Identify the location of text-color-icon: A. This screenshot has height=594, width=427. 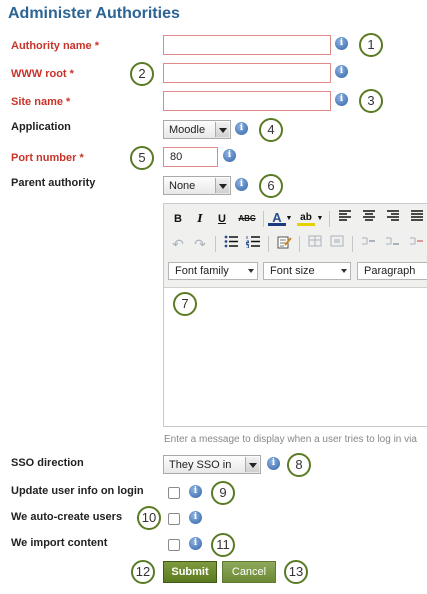
(277, 217).